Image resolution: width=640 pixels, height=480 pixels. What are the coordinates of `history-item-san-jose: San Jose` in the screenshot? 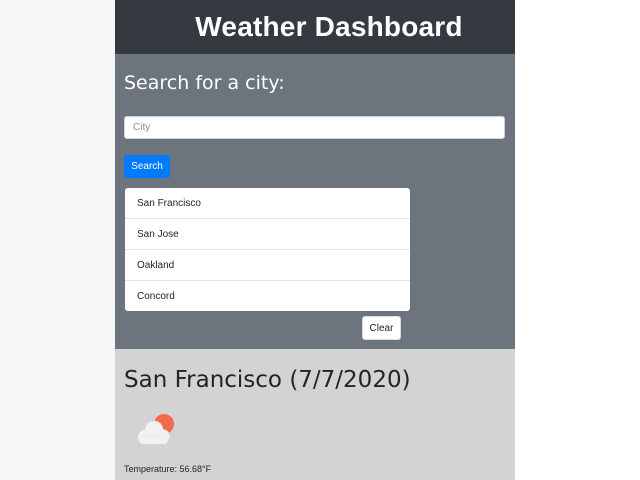 It's located at (267, 234).